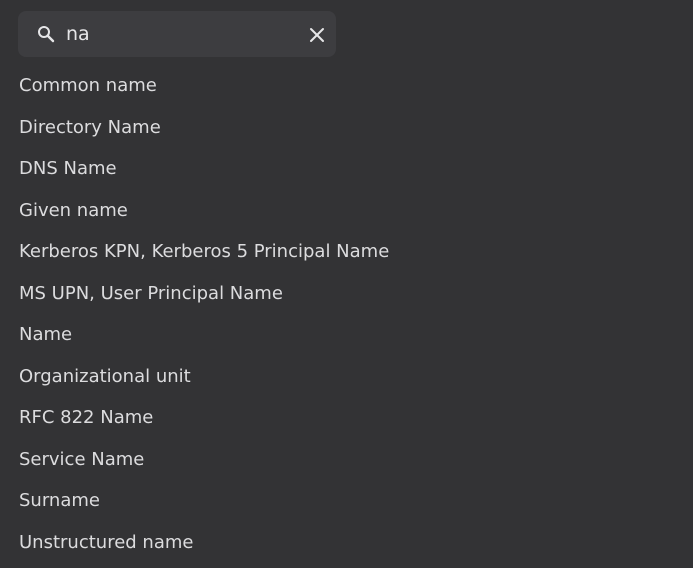  I want to click on list-item: MS UPN, User Principal Name, so click(346, 294).